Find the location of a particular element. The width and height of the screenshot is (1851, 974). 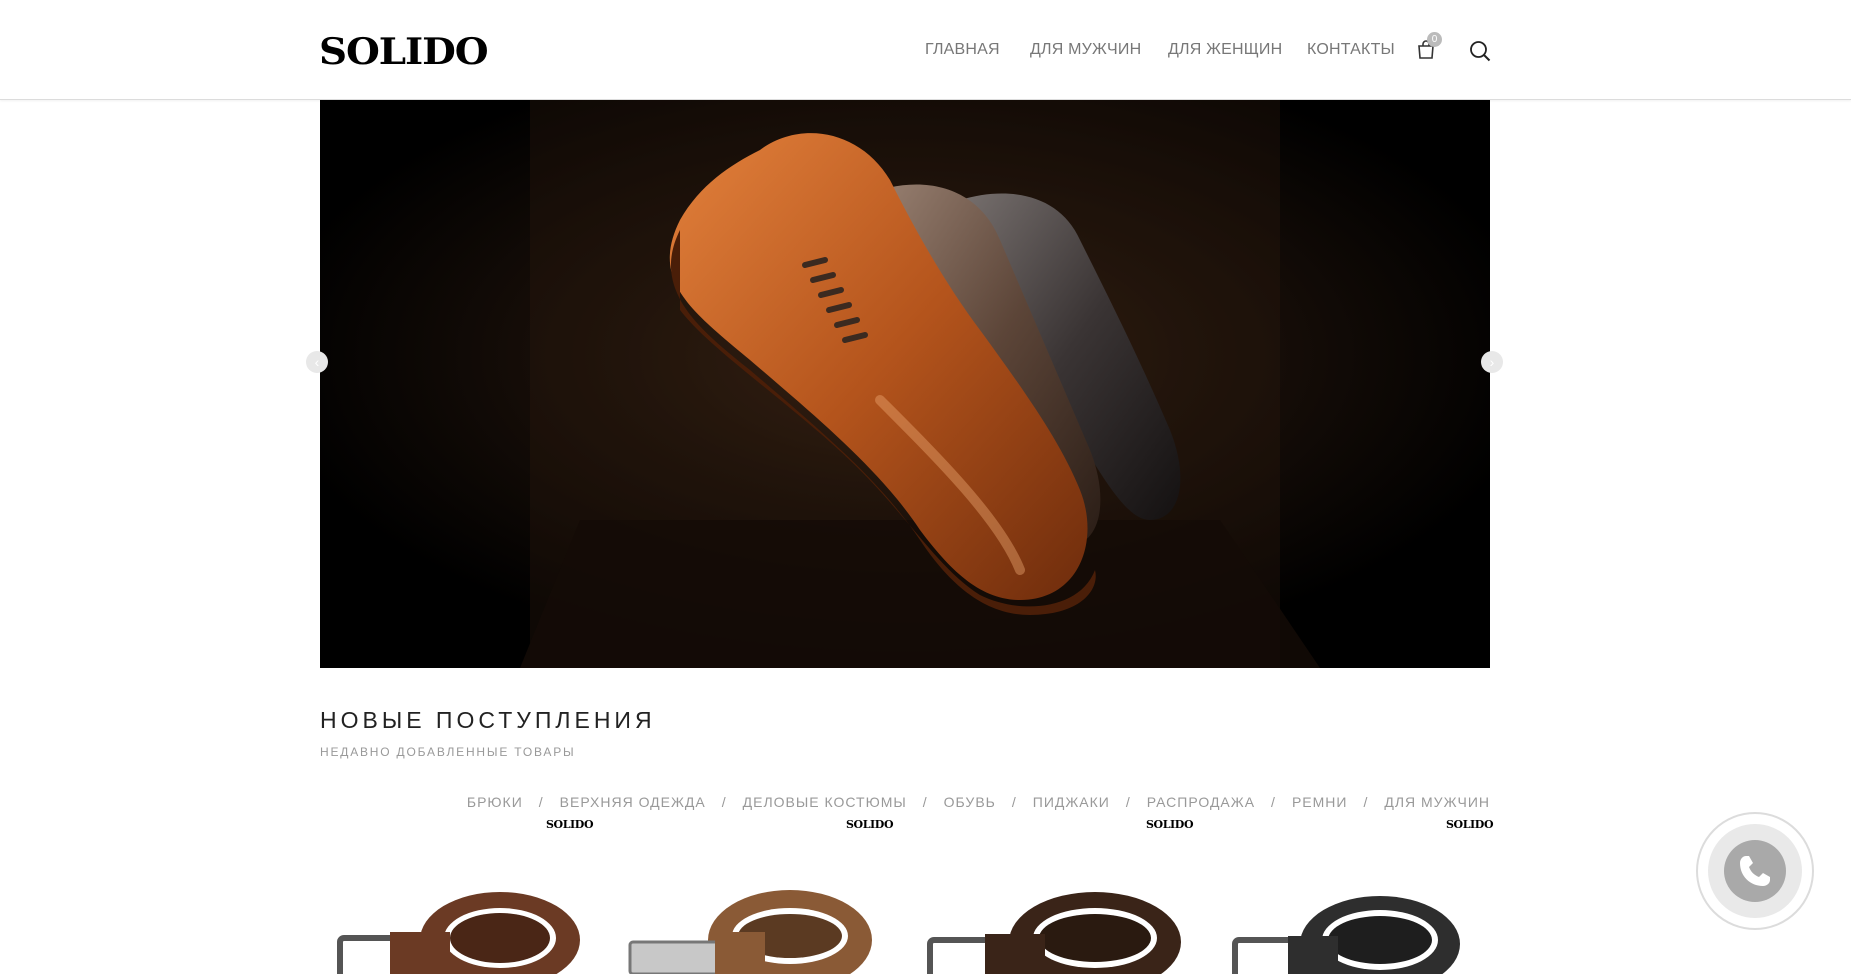

filter-shoes: ОБУВЬ is located at coordinates (970, 802).